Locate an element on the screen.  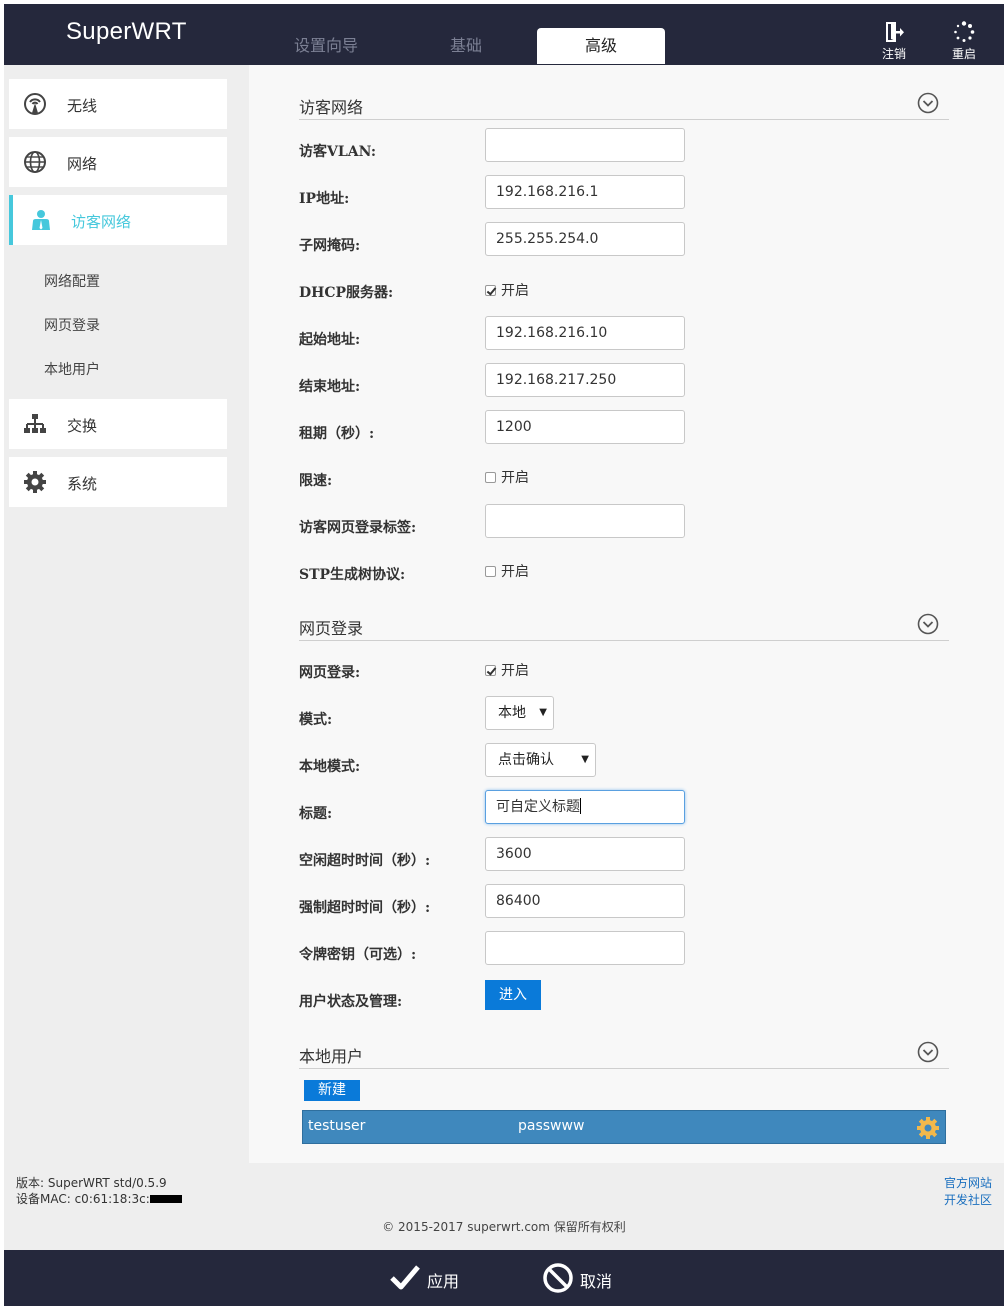
table-row: testuser passwww is located at coordinates (624, 1127).